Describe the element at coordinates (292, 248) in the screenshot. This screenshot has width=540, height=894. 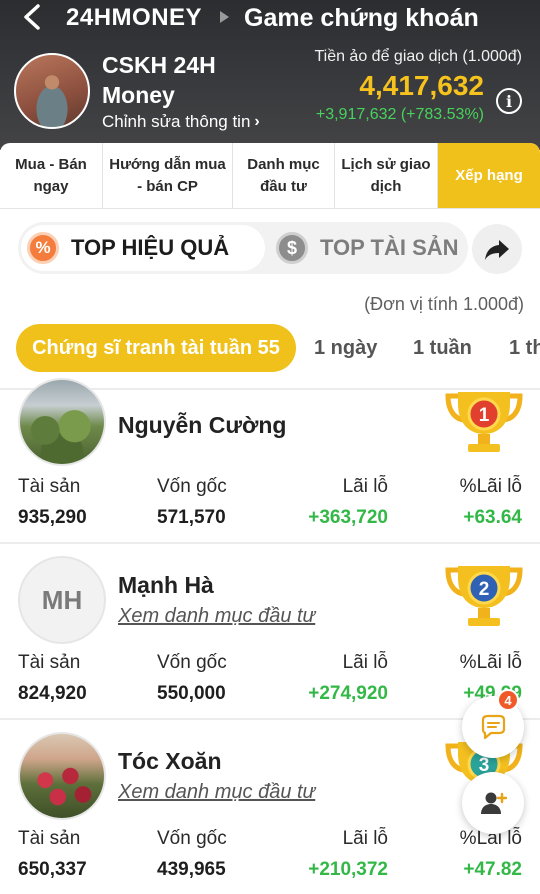
I see `dollar-icon: $` at that location.